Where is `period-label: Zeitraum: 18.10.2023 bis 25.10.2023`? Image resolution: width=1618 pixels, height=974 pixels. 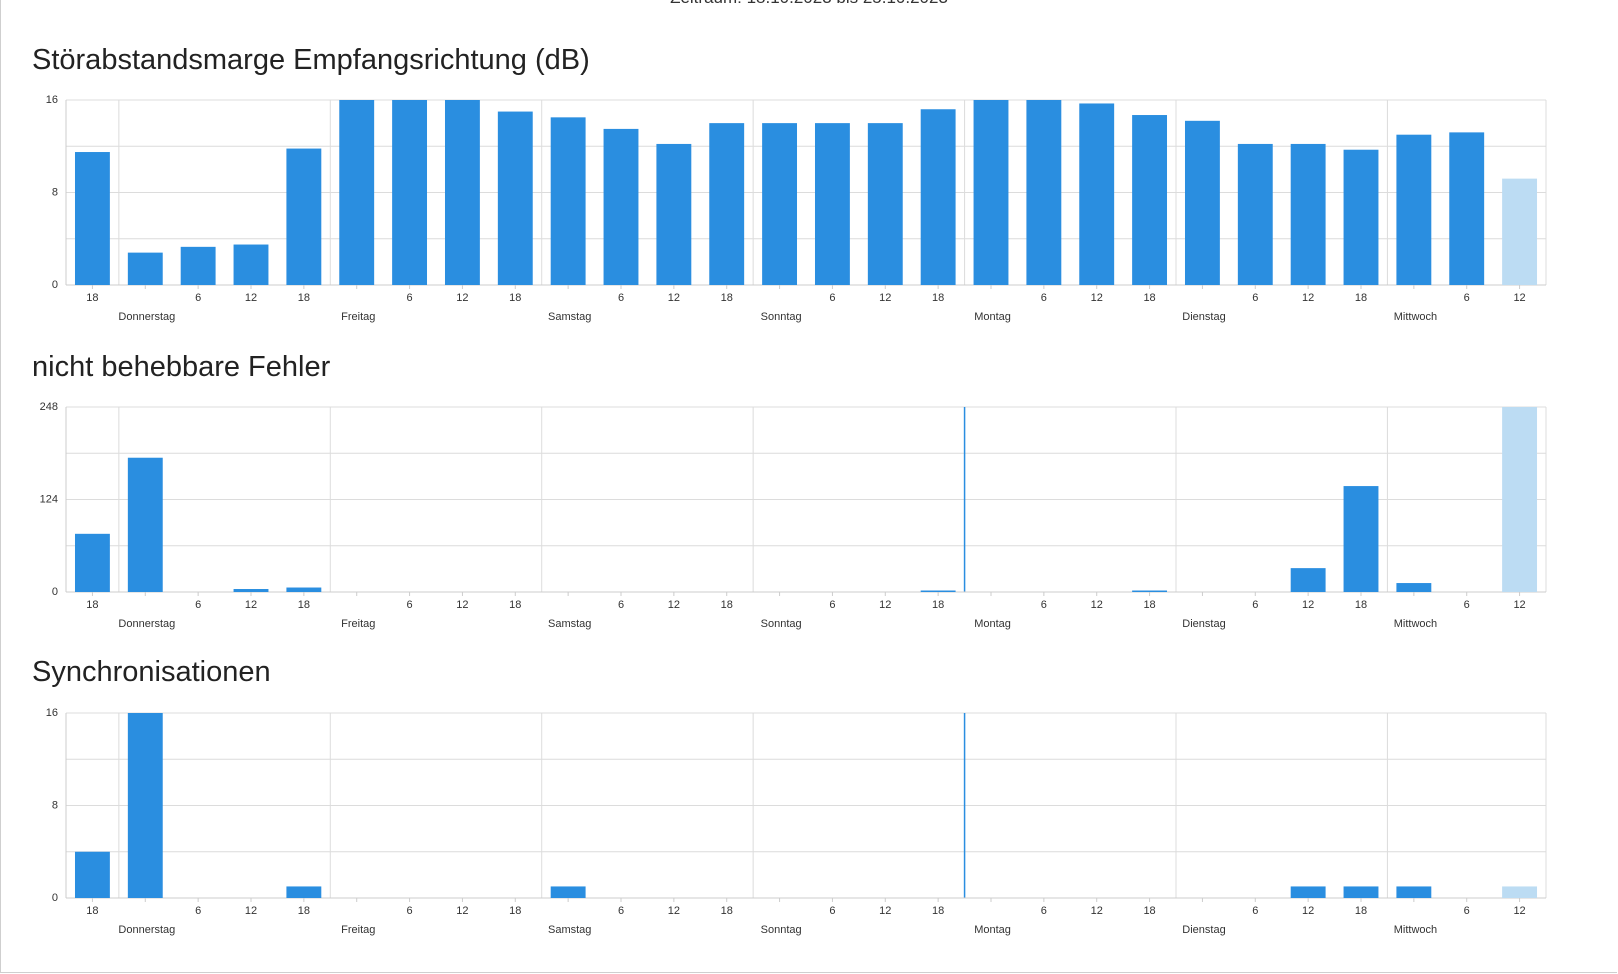 period-label: Zeitraum: 18.10.2023 bis 25.10.2023 is located at coordinates (809, 4).